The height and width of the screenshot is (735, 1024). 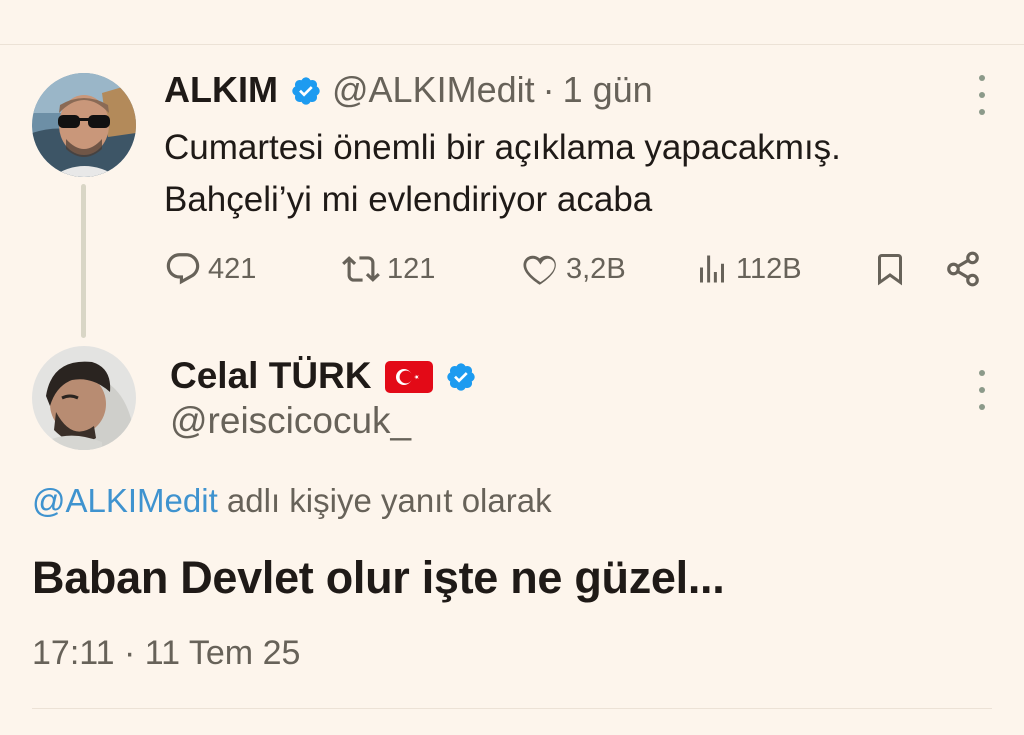 I want to click on retweet-button: 121, so click(x=388, y=269).